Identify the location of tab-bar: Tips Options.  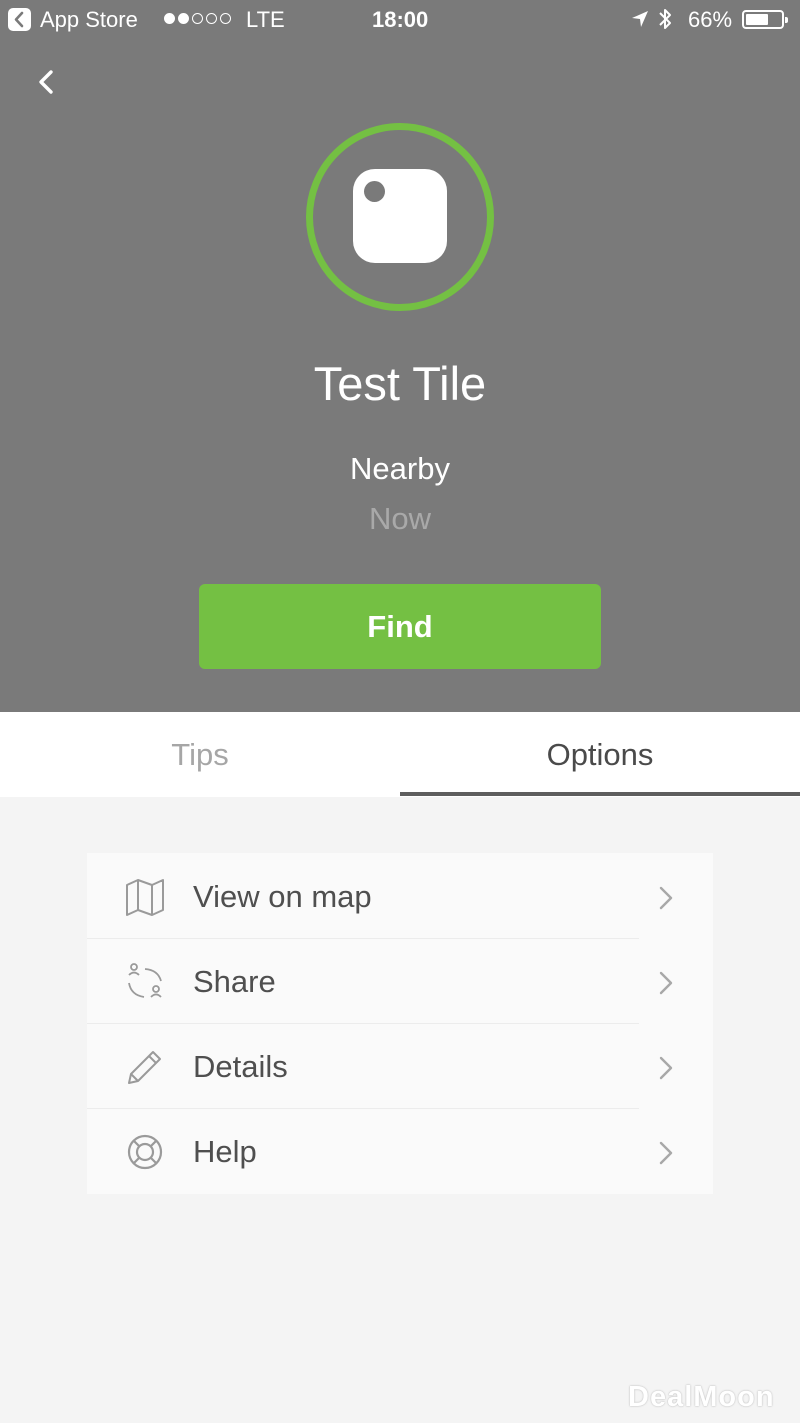
(400, 754).